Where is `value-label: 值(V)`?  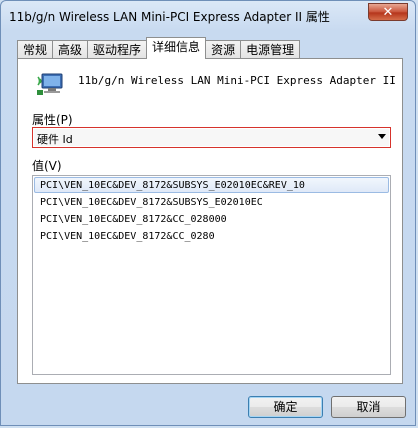 value-label: 值(V) is located at coordinates (47, 166).